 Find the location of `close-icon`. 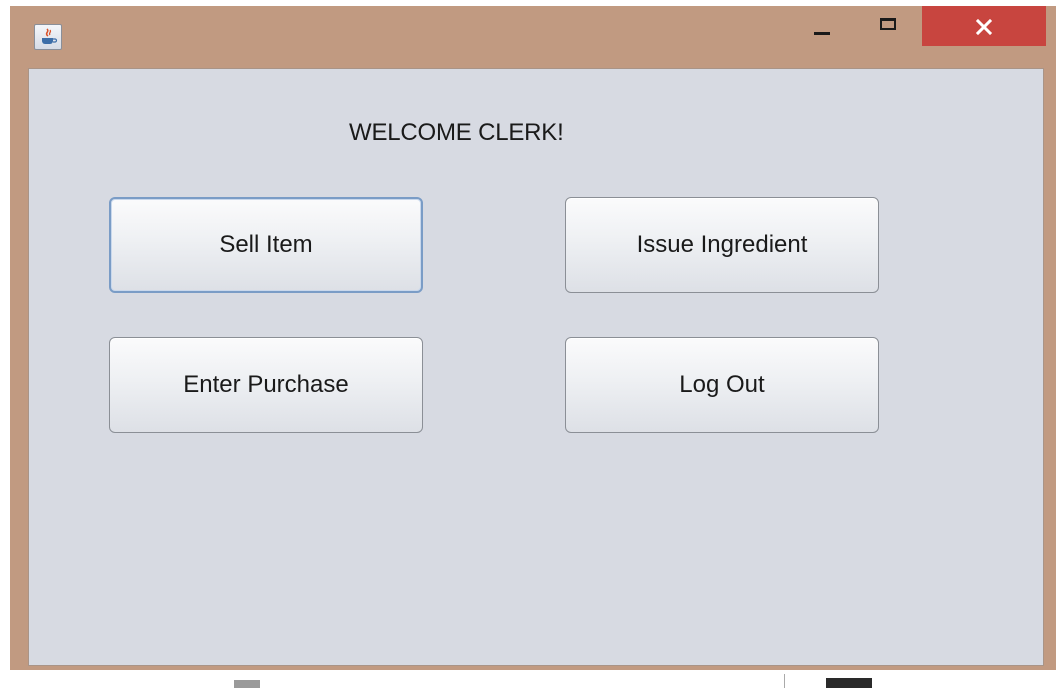

close-icon is located at coordinates (984, 27).